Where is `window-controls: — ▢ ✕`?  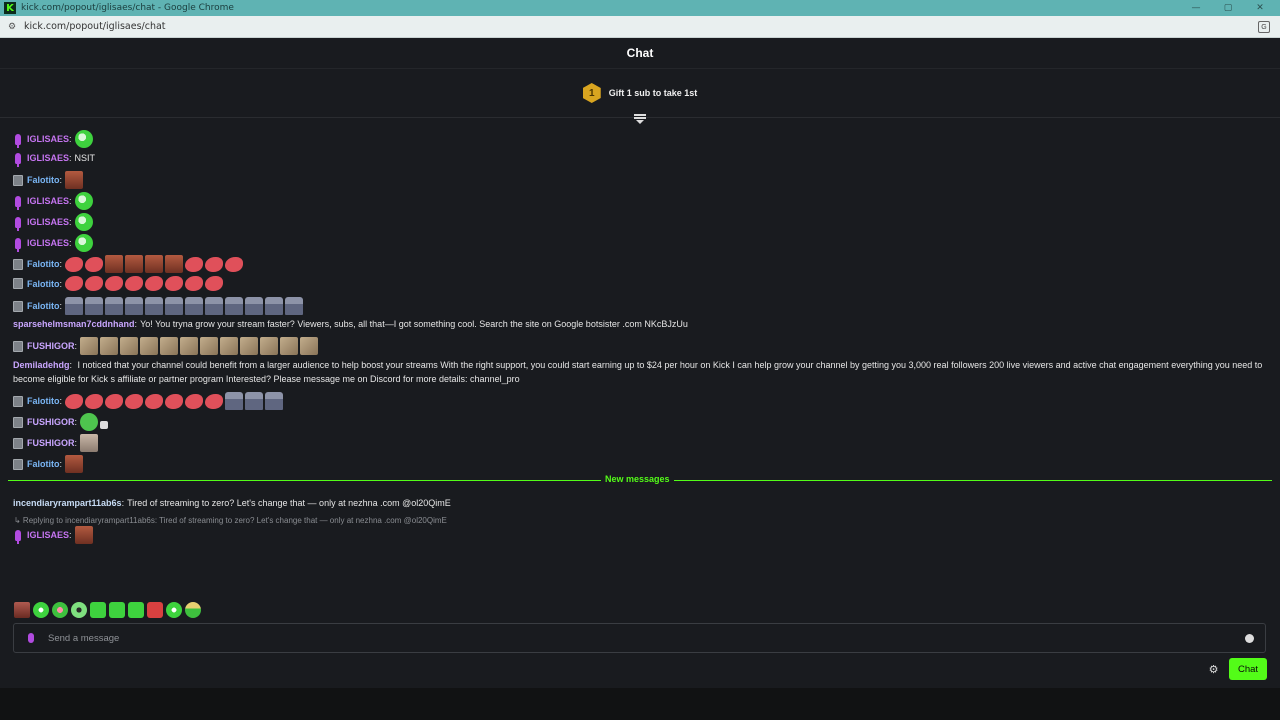 window-controls: — ▢ ✕ is located at coordinates (1228, 8).